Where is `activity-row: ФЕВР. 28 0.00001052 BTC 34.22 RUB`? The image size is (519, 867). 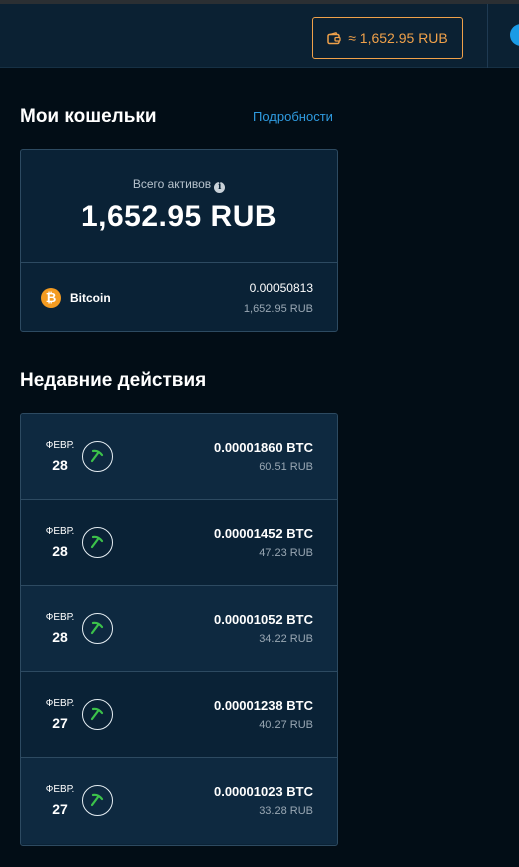
activity-row: ФЕВР. 28 0.00001052 BTC 34.22 RUB is located at coordinates (179, 629).